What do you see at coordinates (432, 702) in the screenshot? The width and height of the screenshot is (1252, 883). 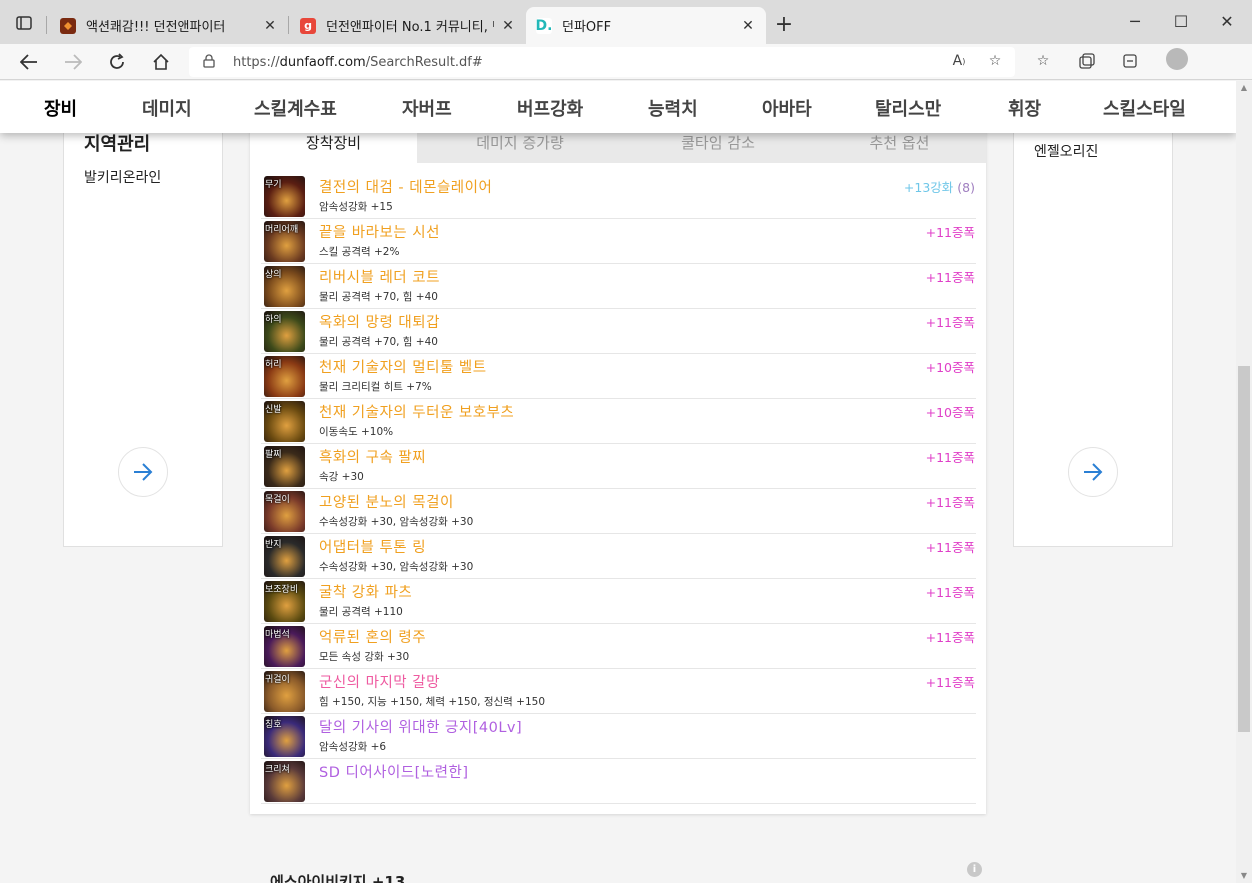 I see `item-option: 힘 +150, 지능 +150, 체력 +150, 정신력 +150` at bounding box center [432, 702].